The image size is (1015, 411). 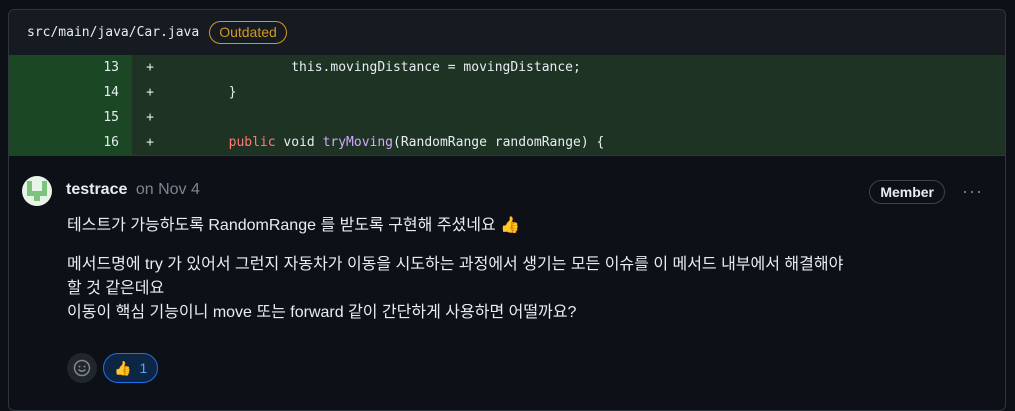 I want to click on code-type: void, so click(x=299, y=142).